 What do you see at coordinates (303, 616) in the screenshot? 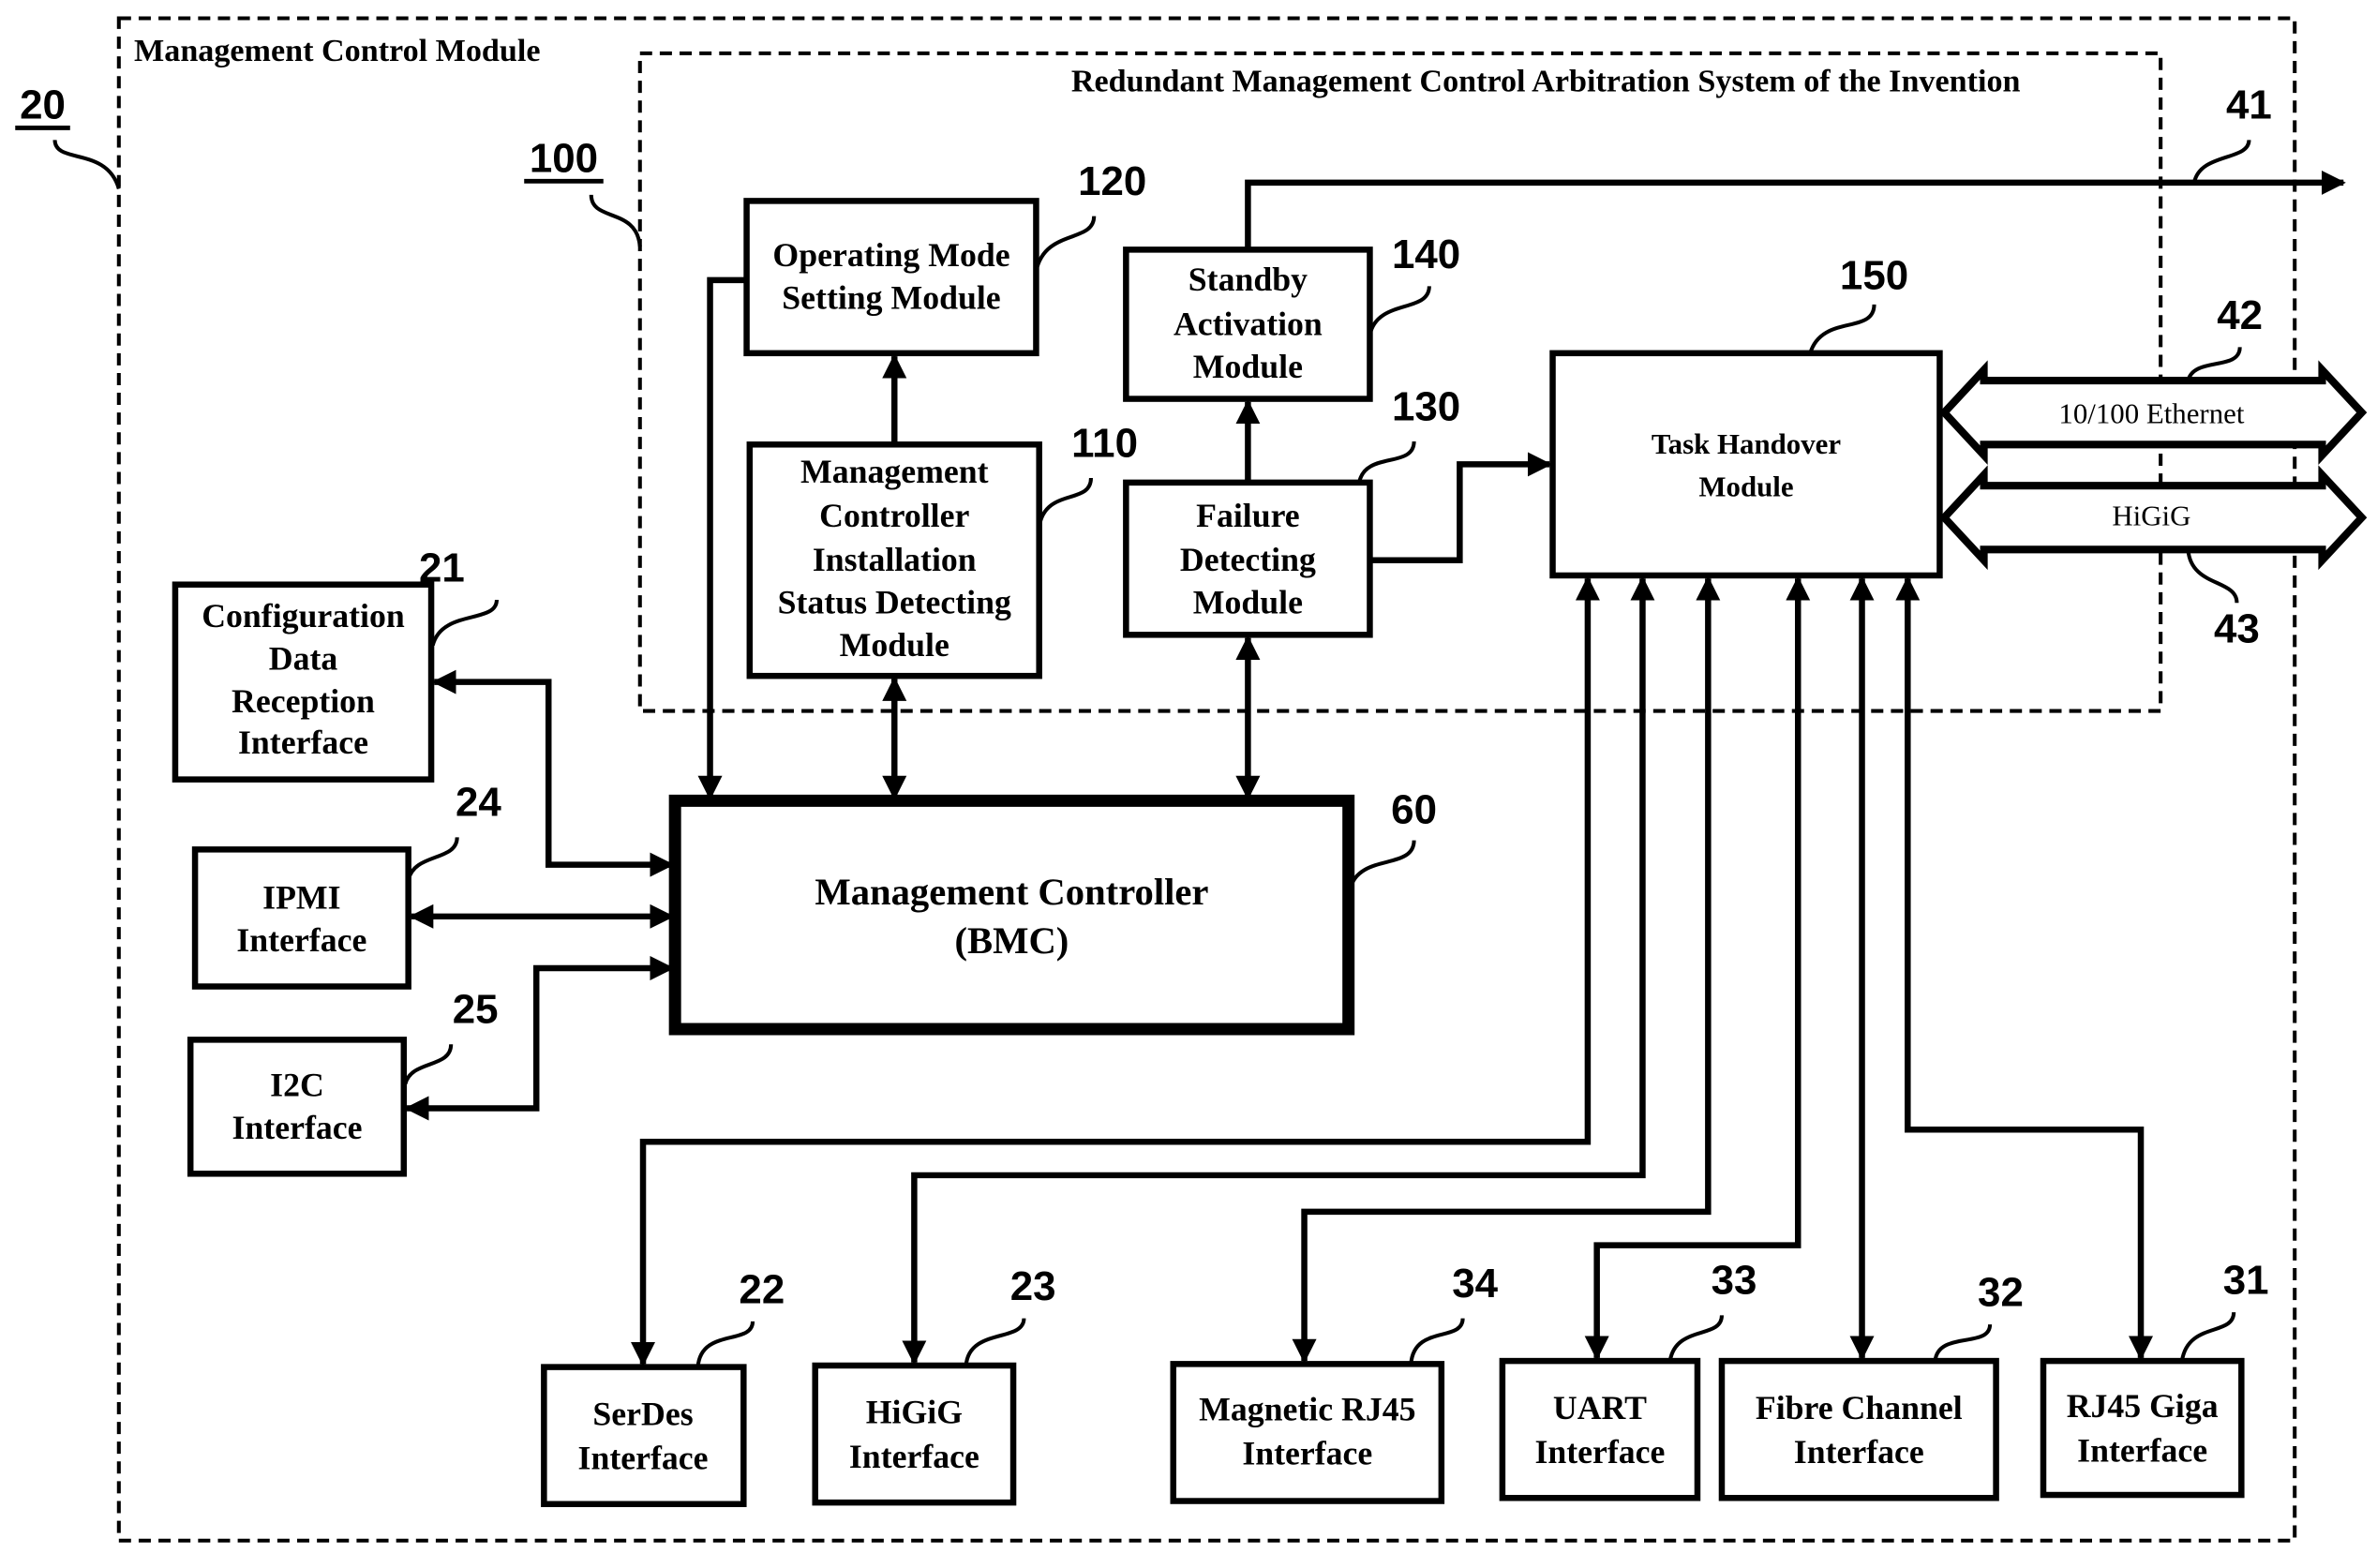
I see `config-label-1: Configuration` at bounding box center [303, 616].